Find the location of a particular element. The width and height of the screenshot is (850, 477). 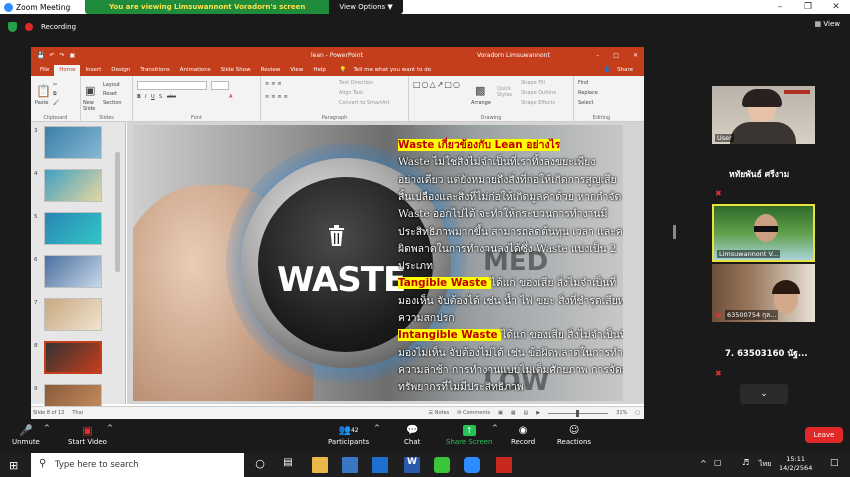

restore-icon: ❐ is located at coordinates (808, 7).